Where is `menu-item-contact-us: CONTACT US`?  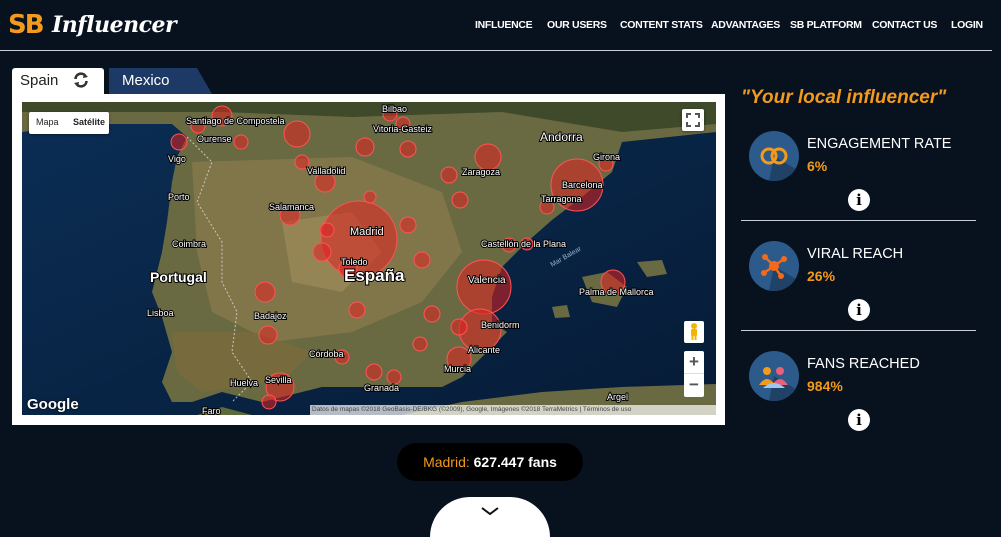 menu-item-contact-us: CONTACT US is located at coordinates (904, 25).